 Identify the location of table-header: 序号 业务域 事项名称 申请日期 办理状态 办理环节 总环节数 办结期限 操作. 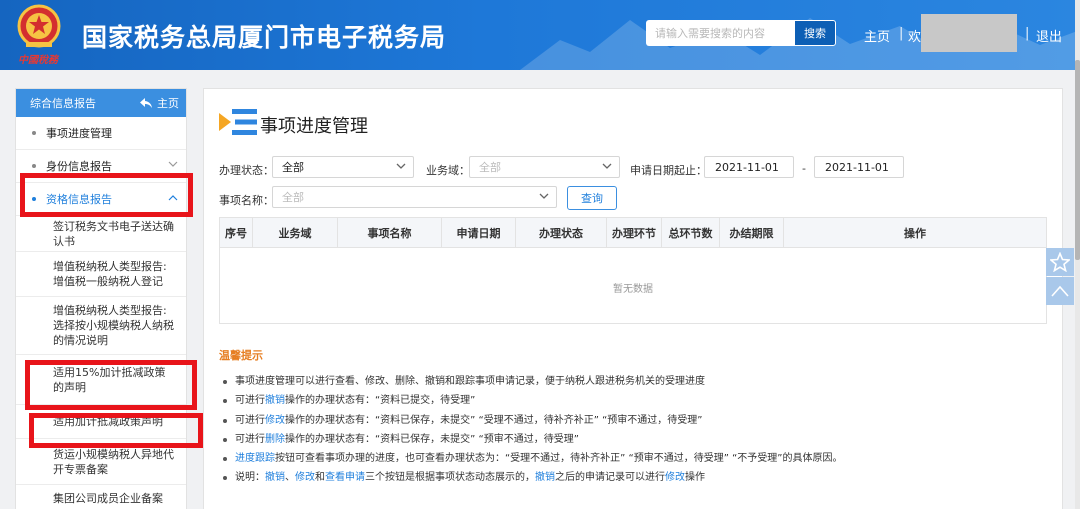
(633, 233).